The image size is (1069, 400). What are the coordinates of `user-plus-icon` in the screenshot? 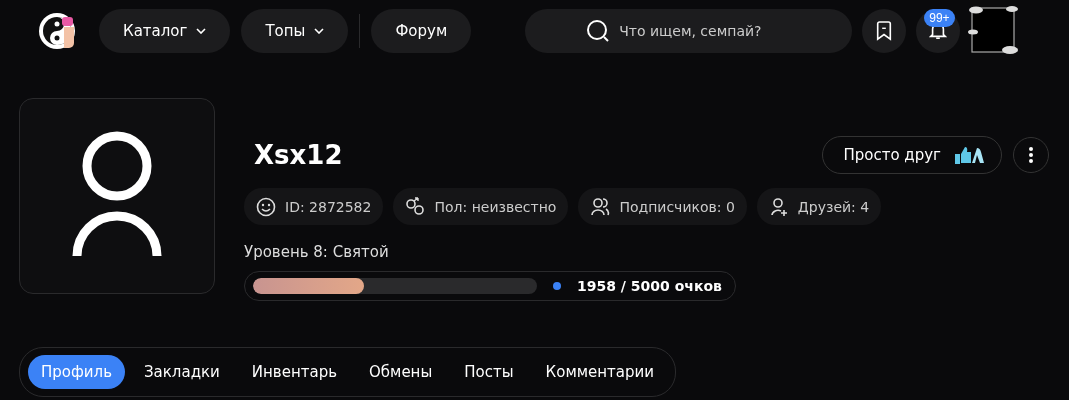 It's located at (778, 206).